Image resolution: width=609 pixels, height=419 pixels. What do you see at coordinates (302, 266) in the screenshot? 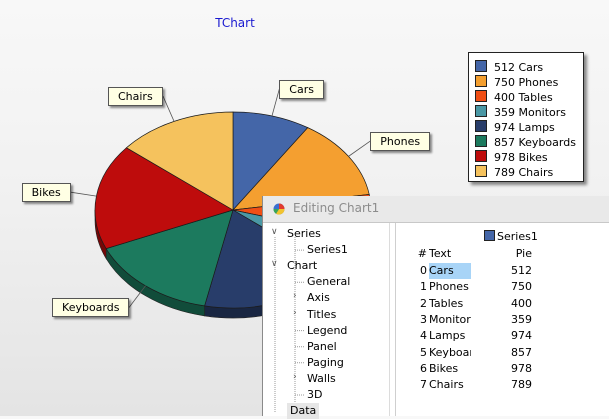
I see `tree-item-chart: Chart` at bounding box center [302, 266].